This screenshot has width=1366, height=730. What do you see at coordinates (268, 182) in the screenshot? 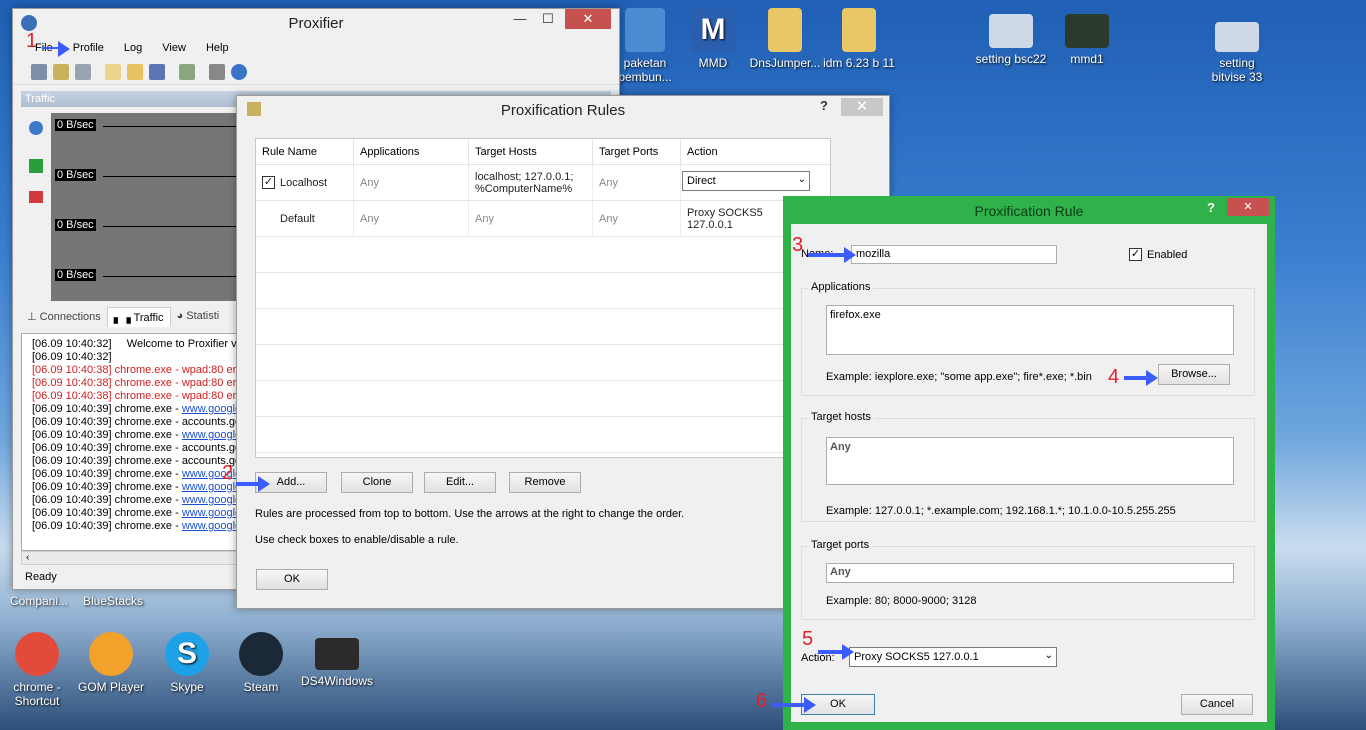
I see `rule-enabled-checkbox: ✓` at bounding box center [268, 182].